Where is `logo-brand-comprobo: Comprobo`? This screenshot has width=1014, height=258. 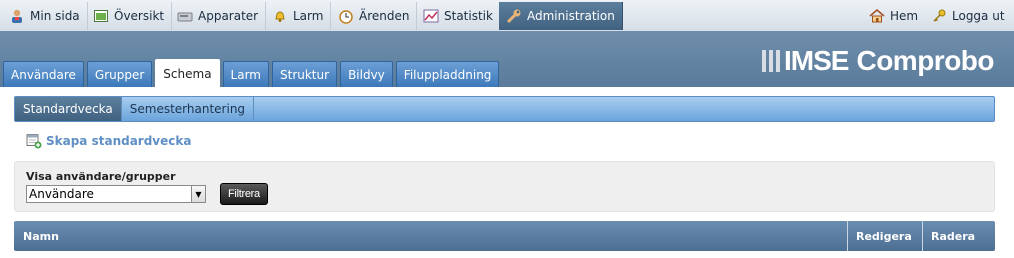 logo-brand-comprobo: Comprobo is located at coordinates (925, 60).